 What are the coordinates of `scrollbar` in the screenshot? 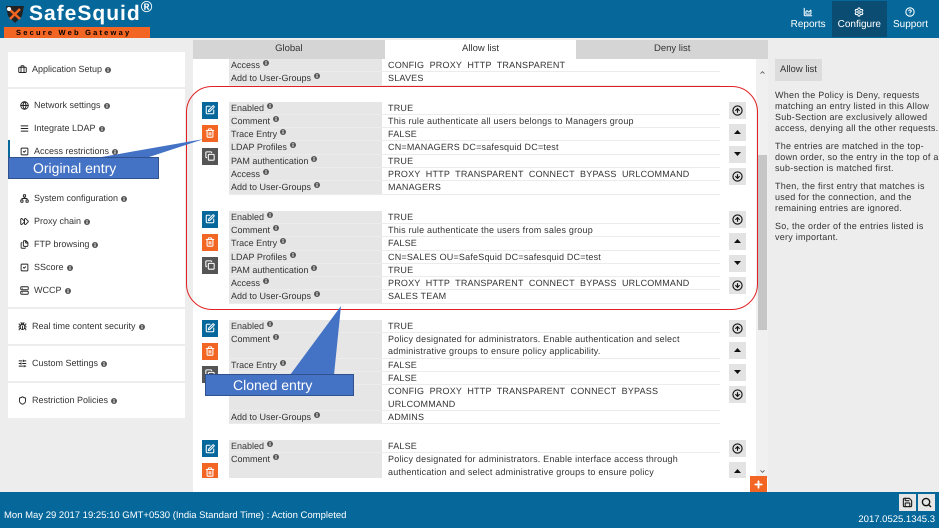 It's located at (762, 268).